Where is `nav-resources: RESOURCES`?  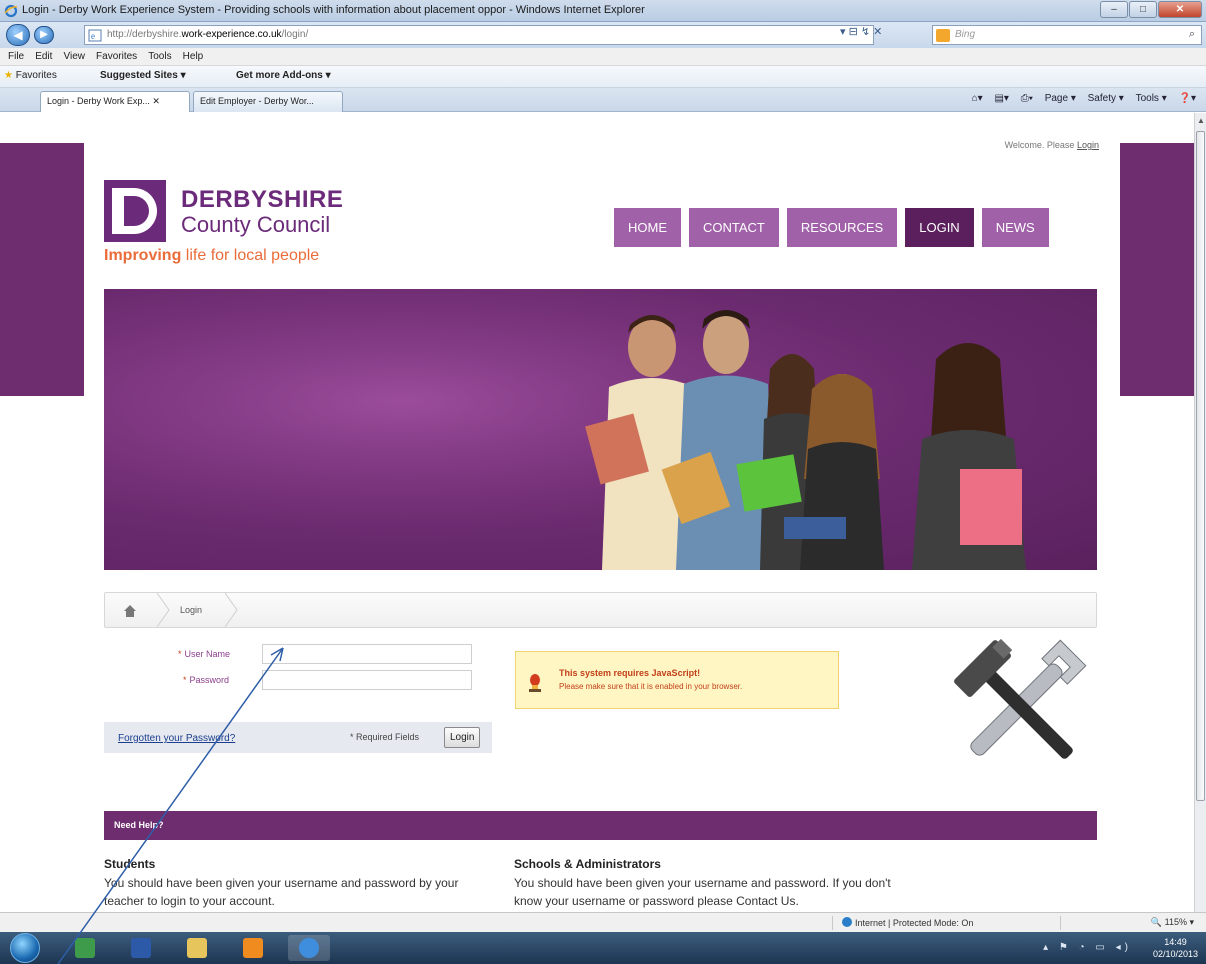 nav-resources: RESOURCES is located at coordinates (842, 227).